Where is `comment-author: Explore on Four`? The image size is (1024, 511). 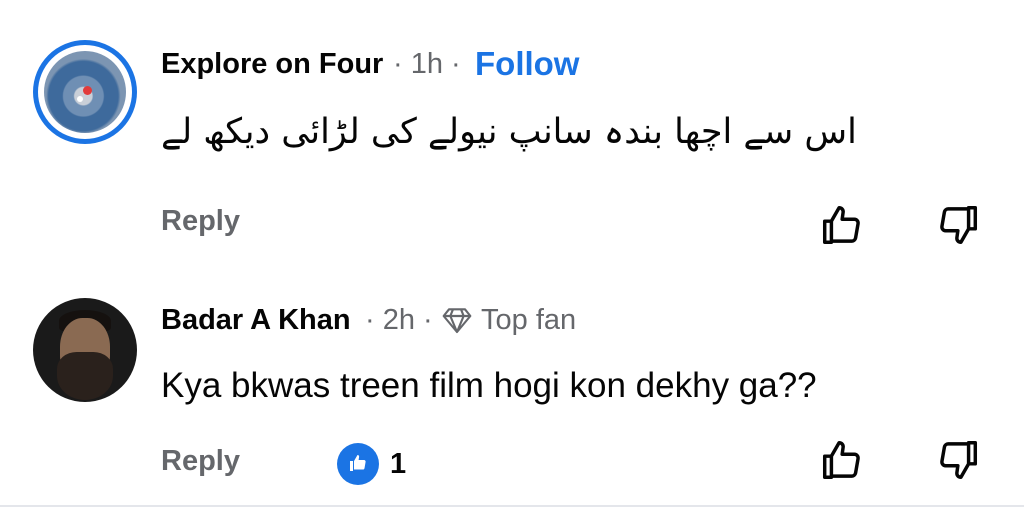
comment-author: Explore on Four is located at coordinates (272, 64).